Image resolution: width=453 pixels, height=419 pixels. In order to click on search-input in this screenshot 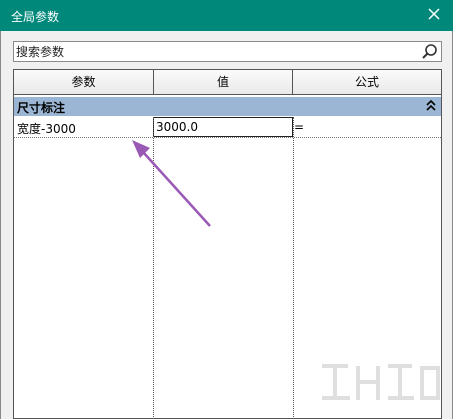, I will do `click(216, 51)`.